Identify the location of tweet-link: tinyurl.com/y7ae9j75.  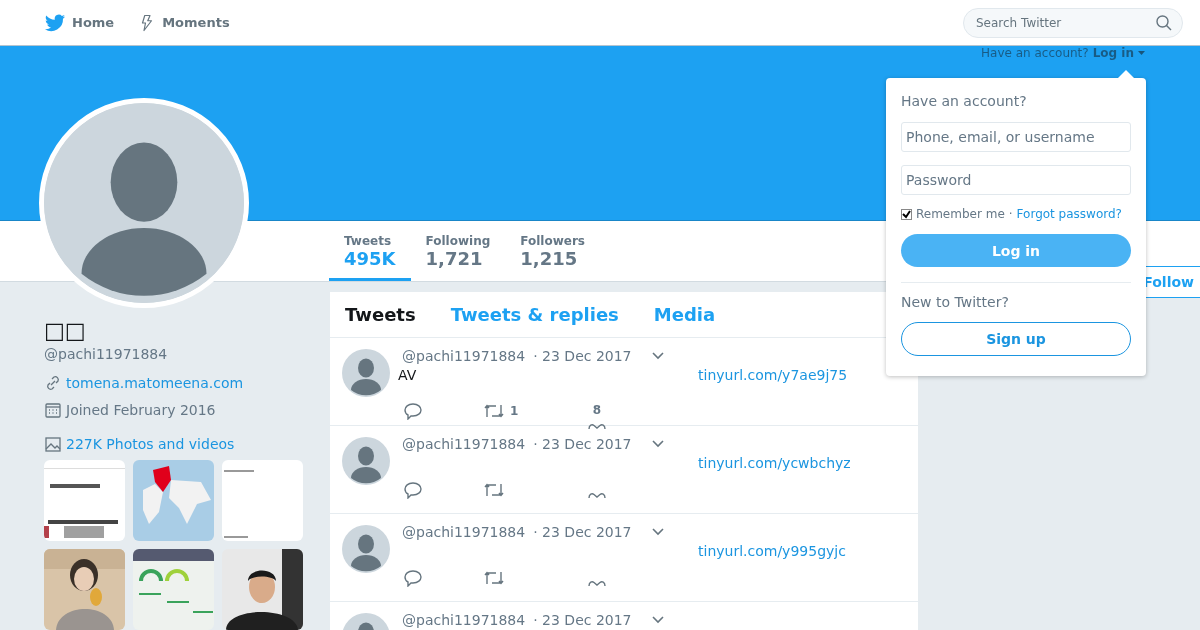
(773, 375).